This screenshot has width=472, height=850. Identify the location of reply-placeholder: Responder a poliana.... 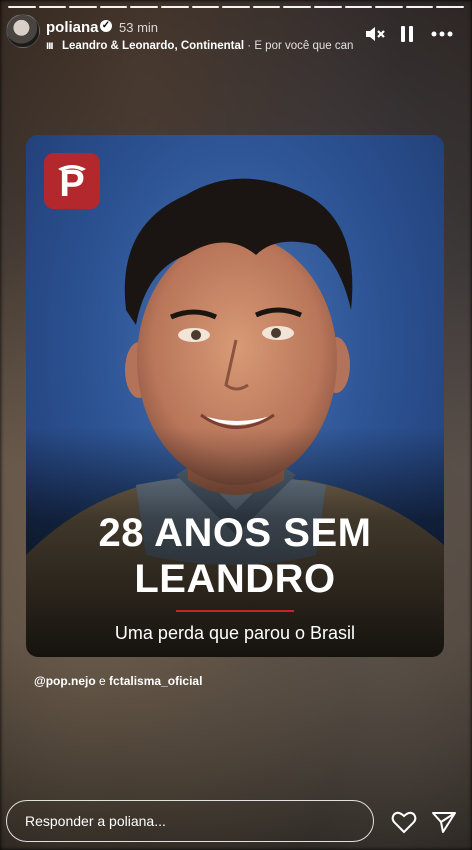
(95, 821).